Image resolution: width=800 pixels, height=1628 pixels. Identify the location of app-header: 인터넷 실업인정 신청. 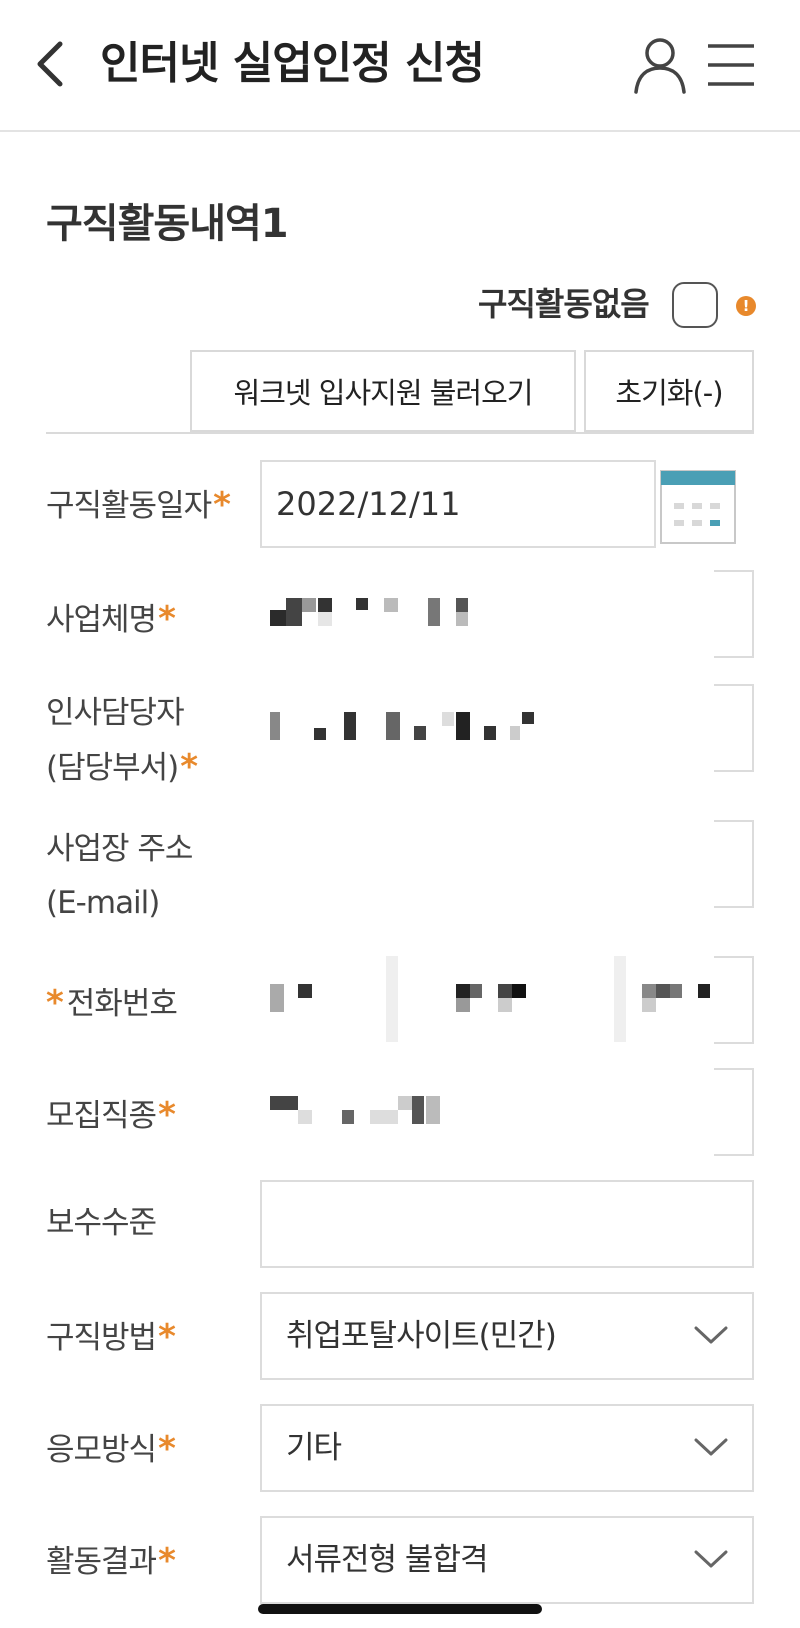
(400, 66).